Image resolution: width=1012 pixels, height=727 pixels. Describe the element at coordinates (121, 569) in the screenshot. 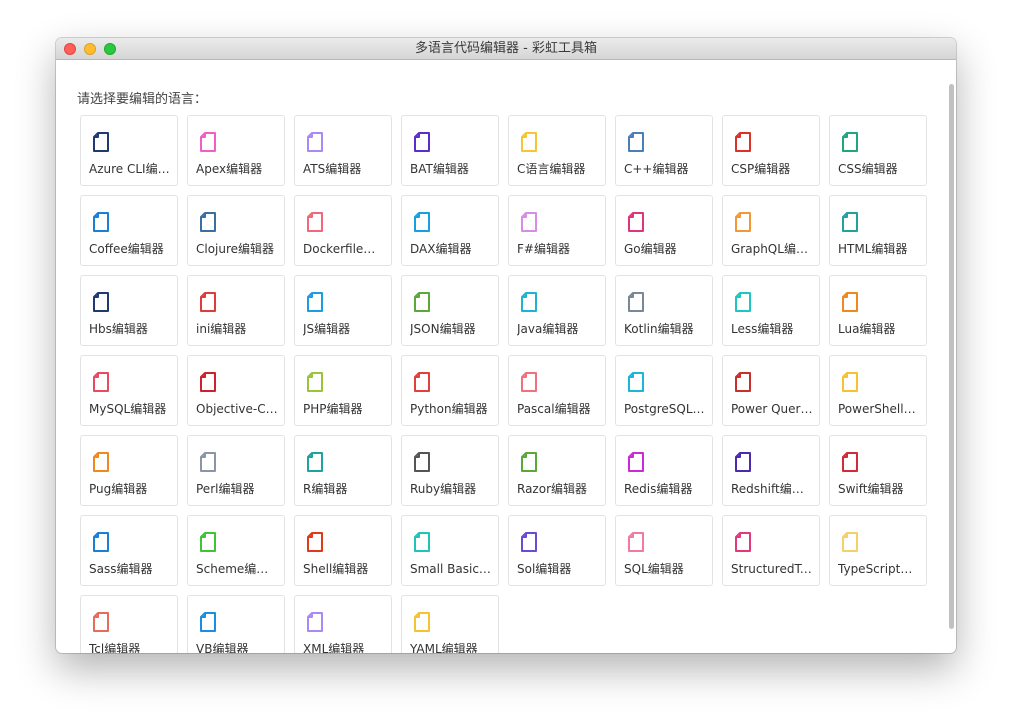

I see `language-card-label: Sass编辑器` at that location.